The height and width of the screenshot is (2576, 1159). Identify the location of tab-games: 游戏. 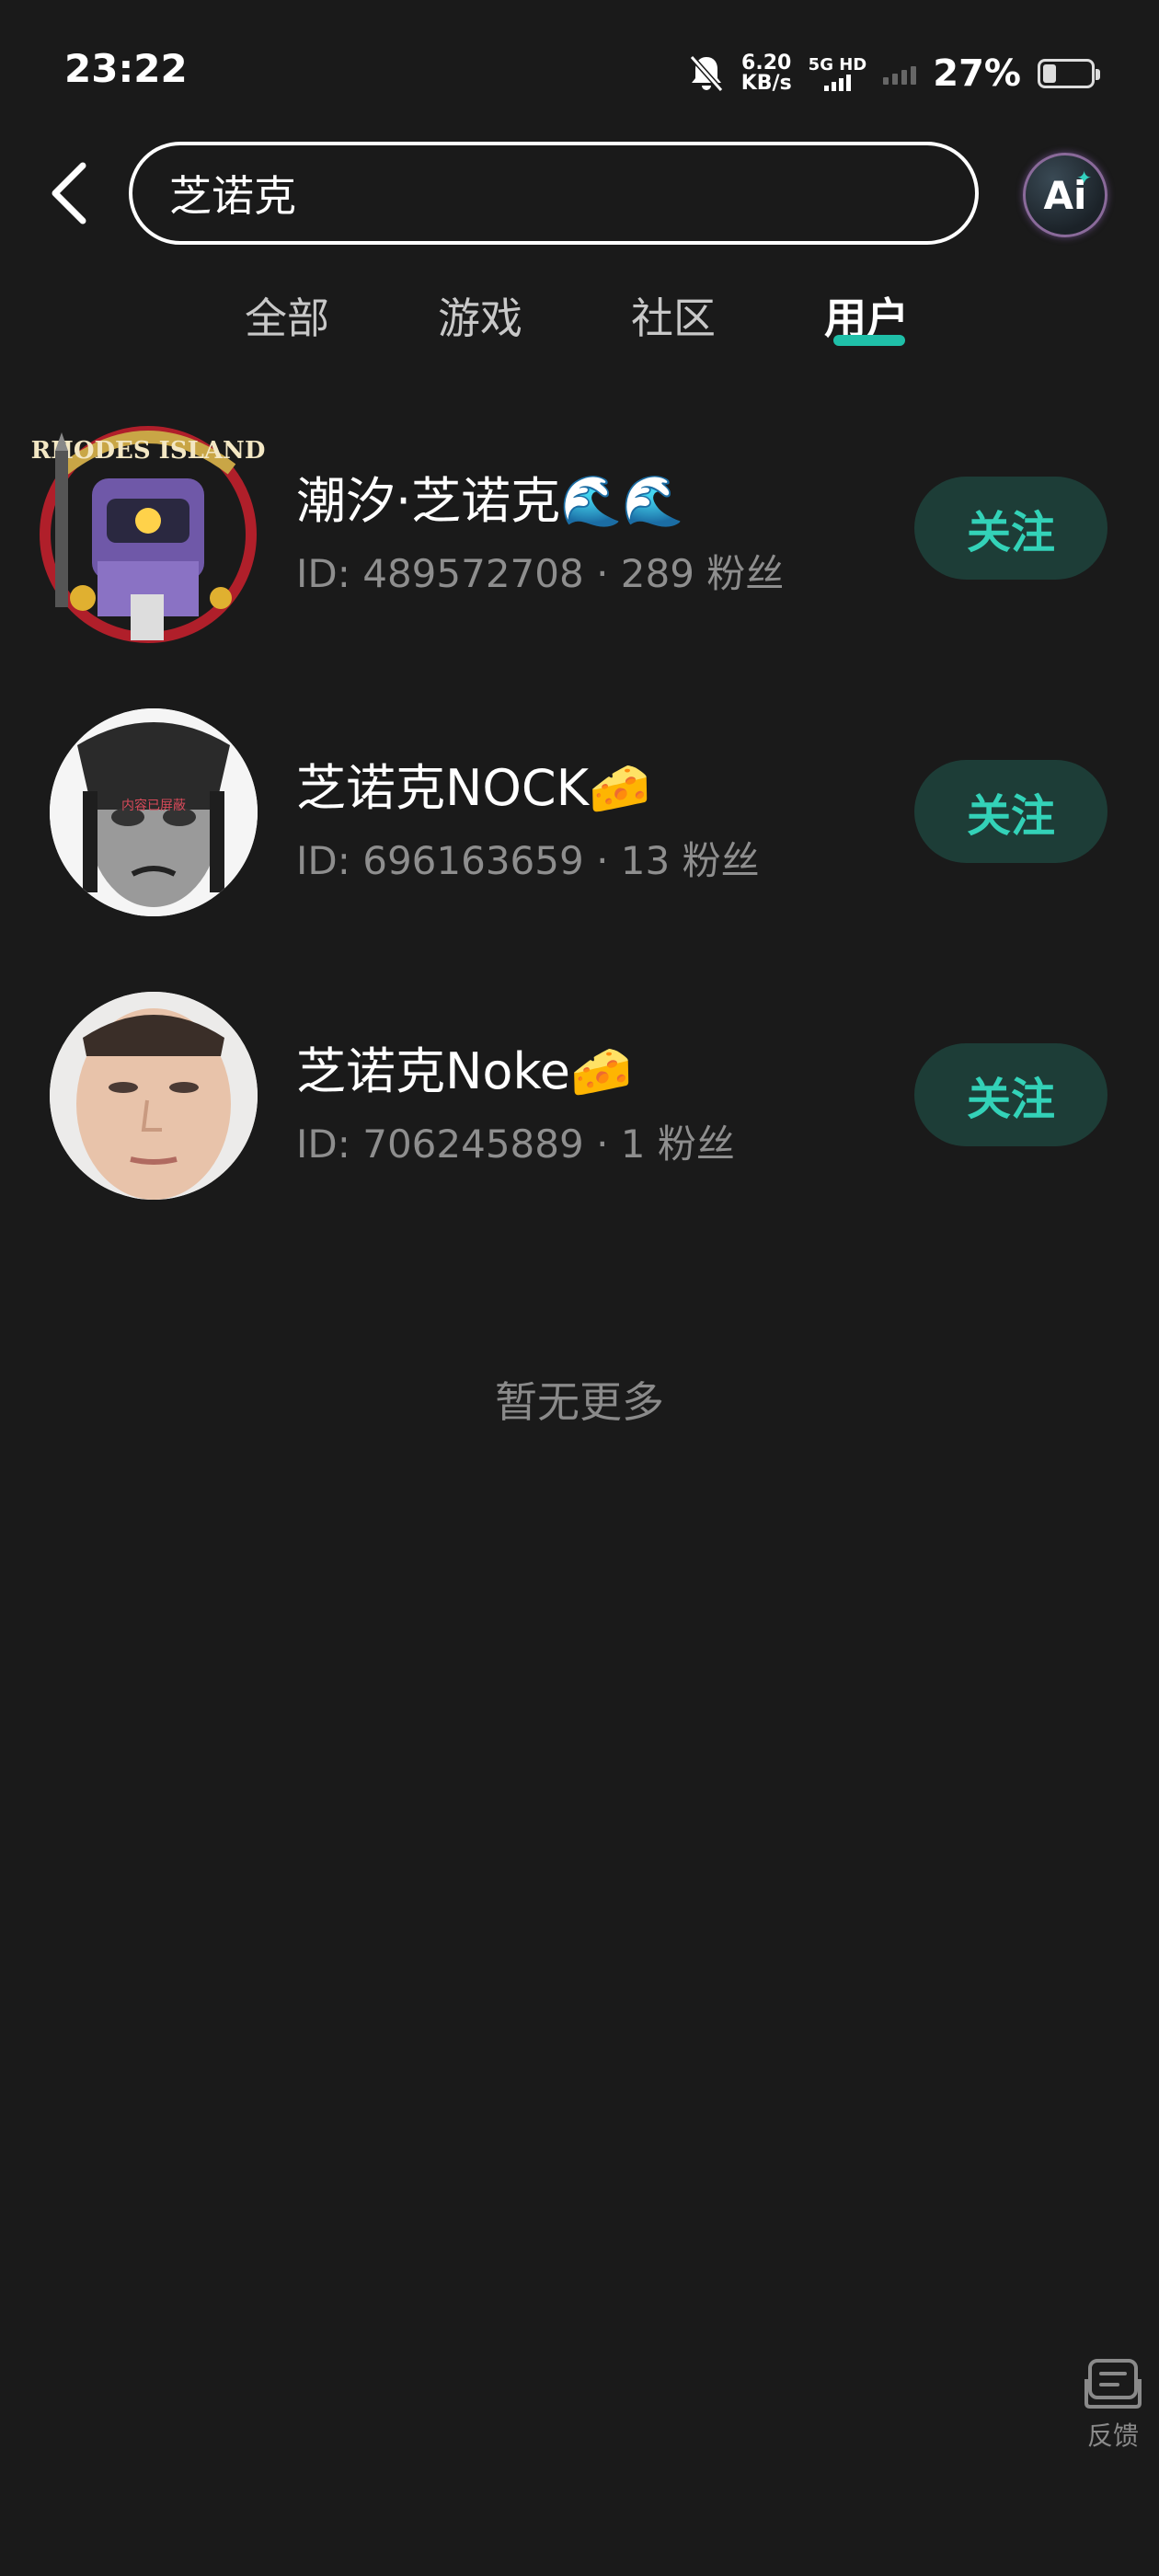
(480, 315).